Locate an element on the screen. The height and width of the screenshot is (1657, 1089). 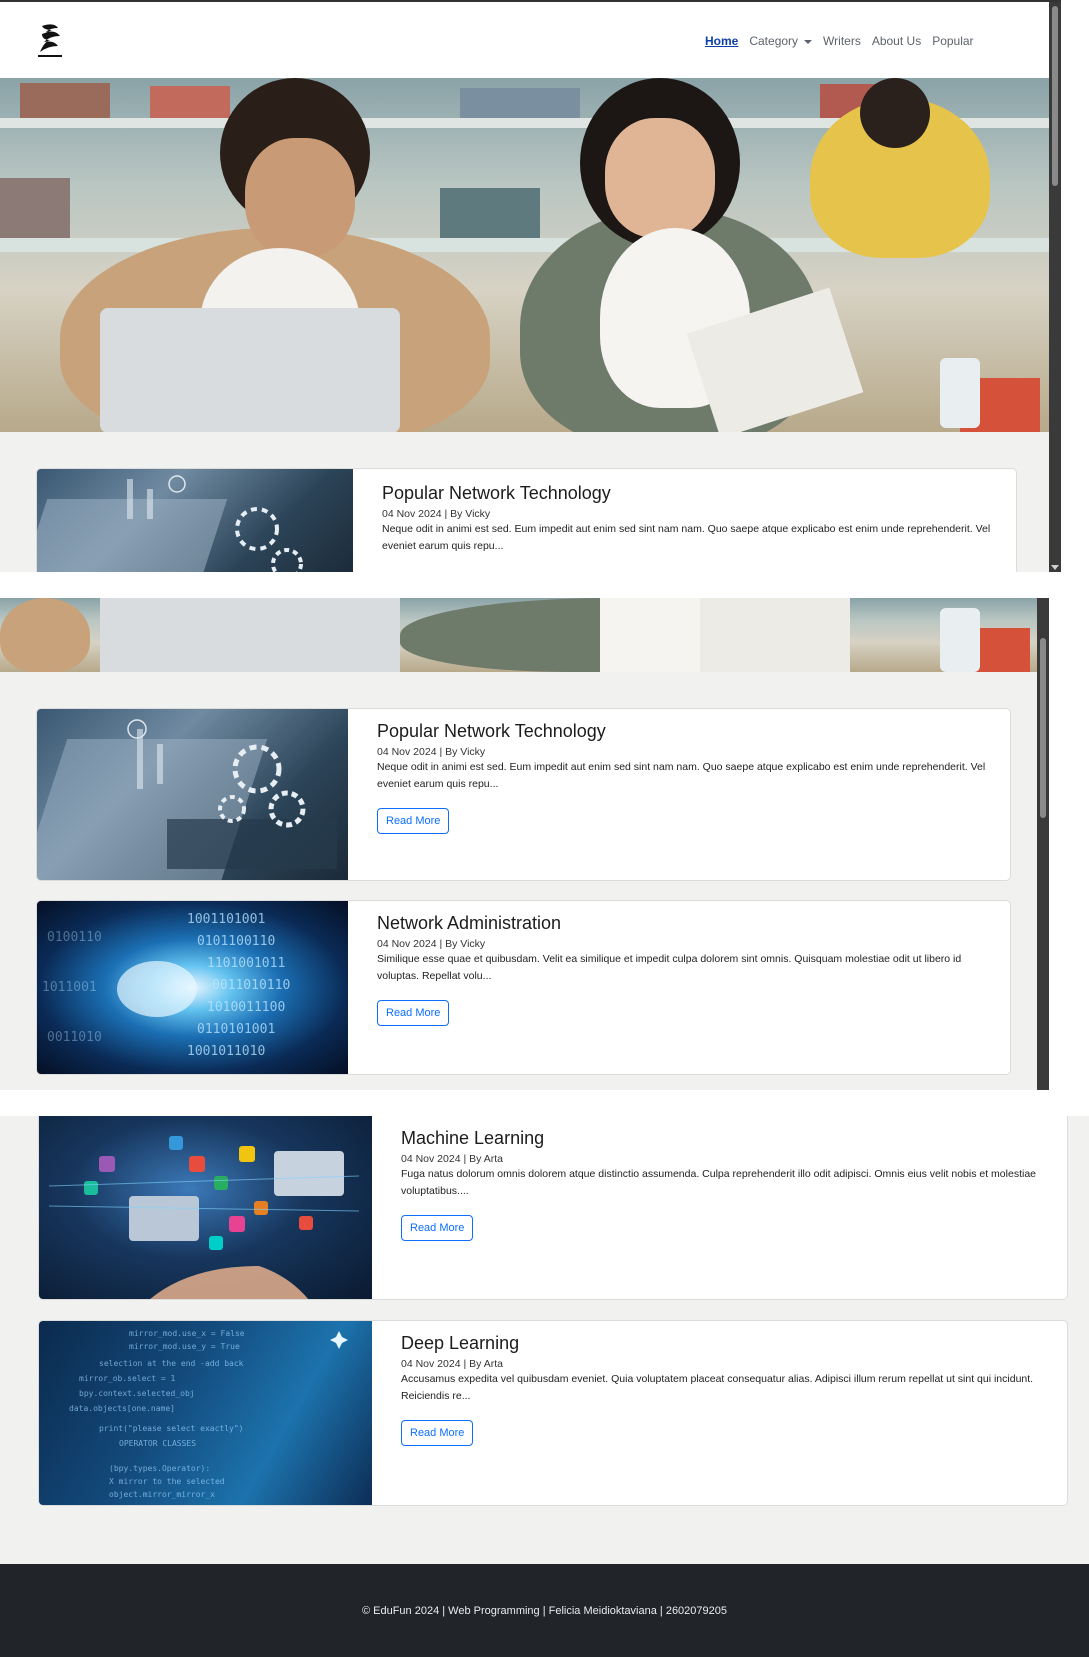
svg-text: OPERATOR CLASSES is located at coordinates (157, 1443).